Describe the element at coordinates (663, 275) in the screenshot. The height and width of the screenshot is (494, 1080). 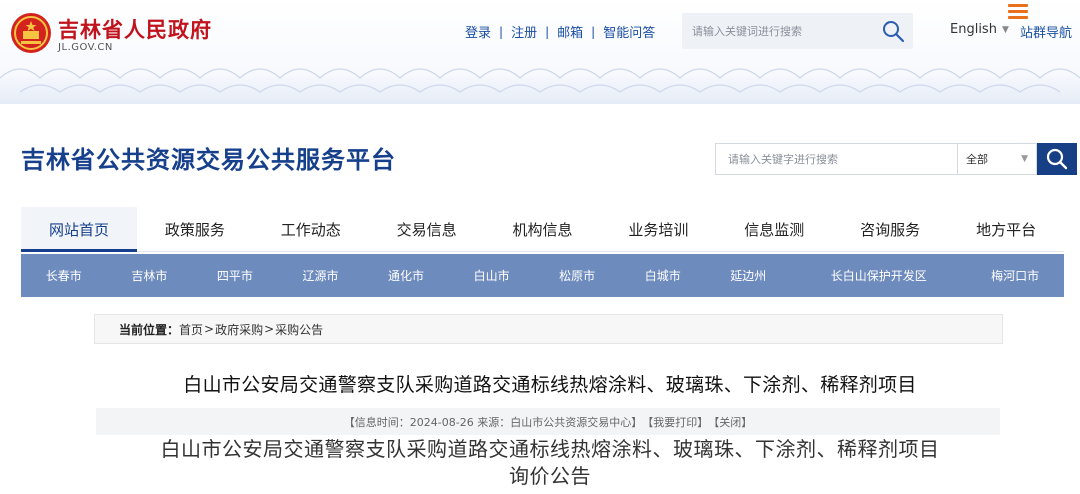
I see `city-link-baicheng: 白城市` at that location.